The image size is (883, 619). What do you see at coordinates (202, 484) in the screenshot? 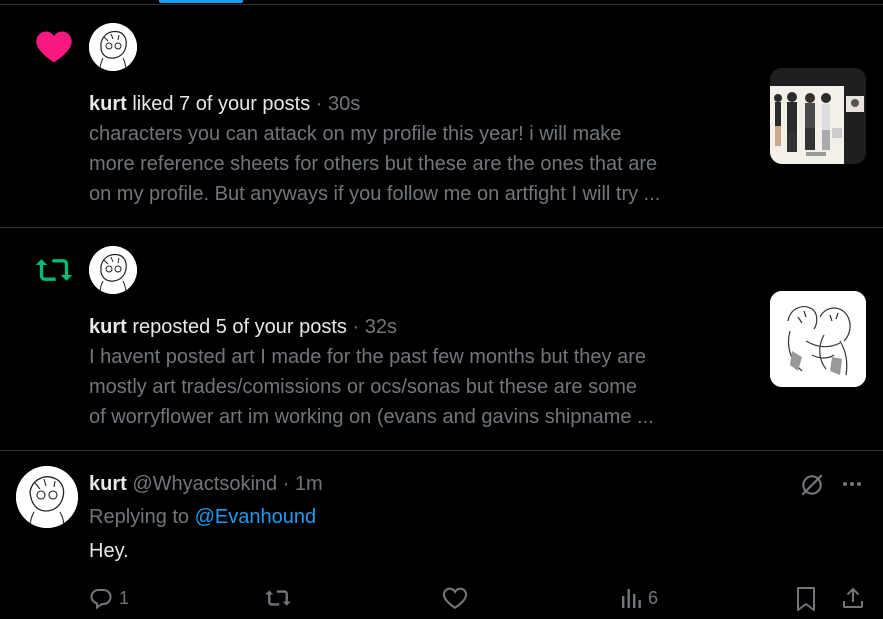
I see `user-handle: @Whyactsokind` at bounding box center [202, 484].